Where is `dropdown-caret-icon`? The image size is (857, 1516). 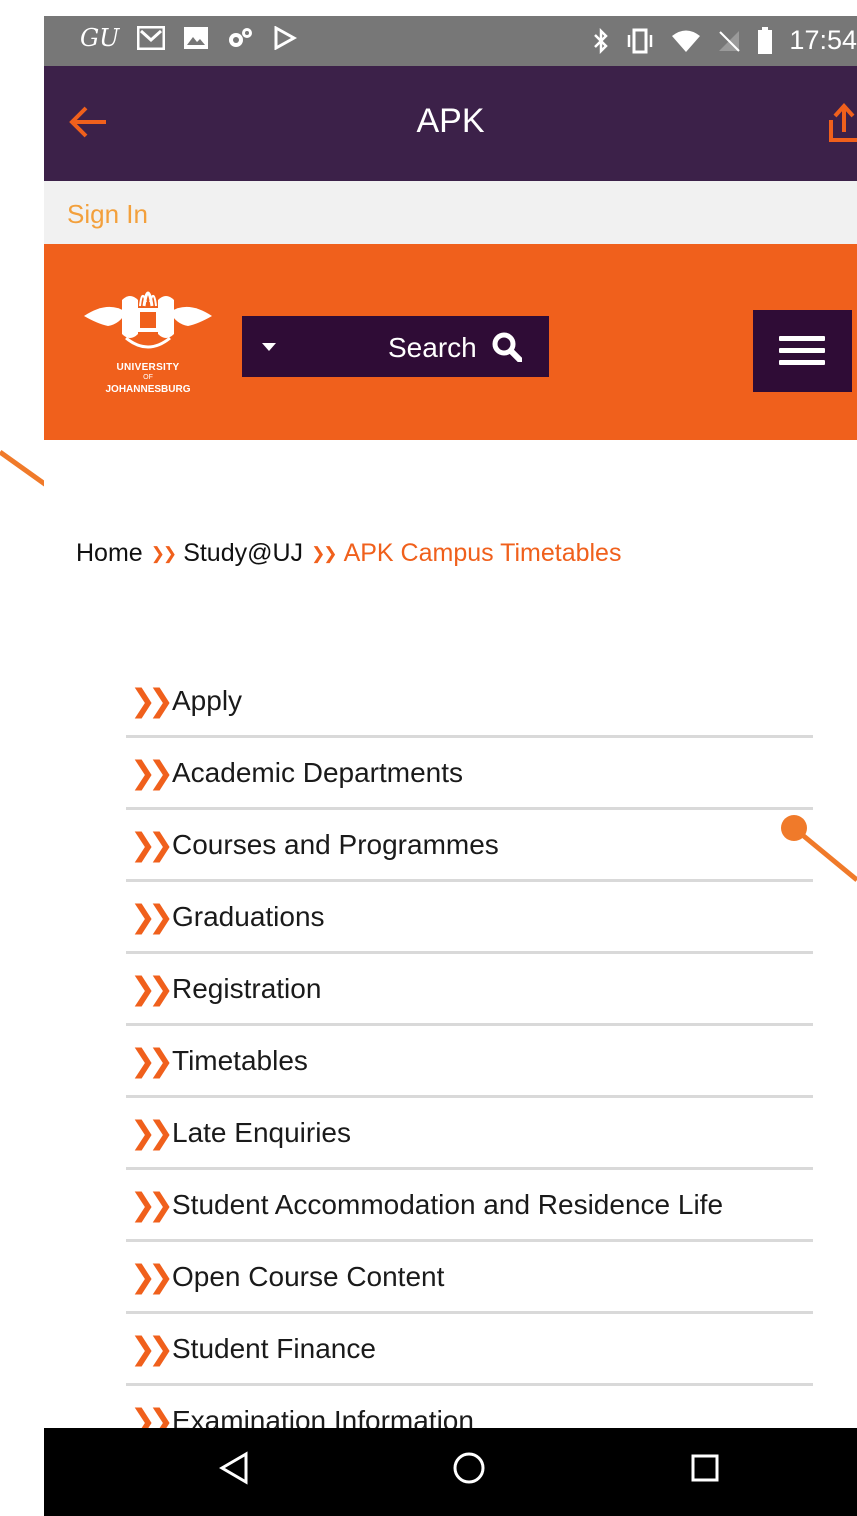 dropdown-caret-icon is located at coordinates (269, 347).